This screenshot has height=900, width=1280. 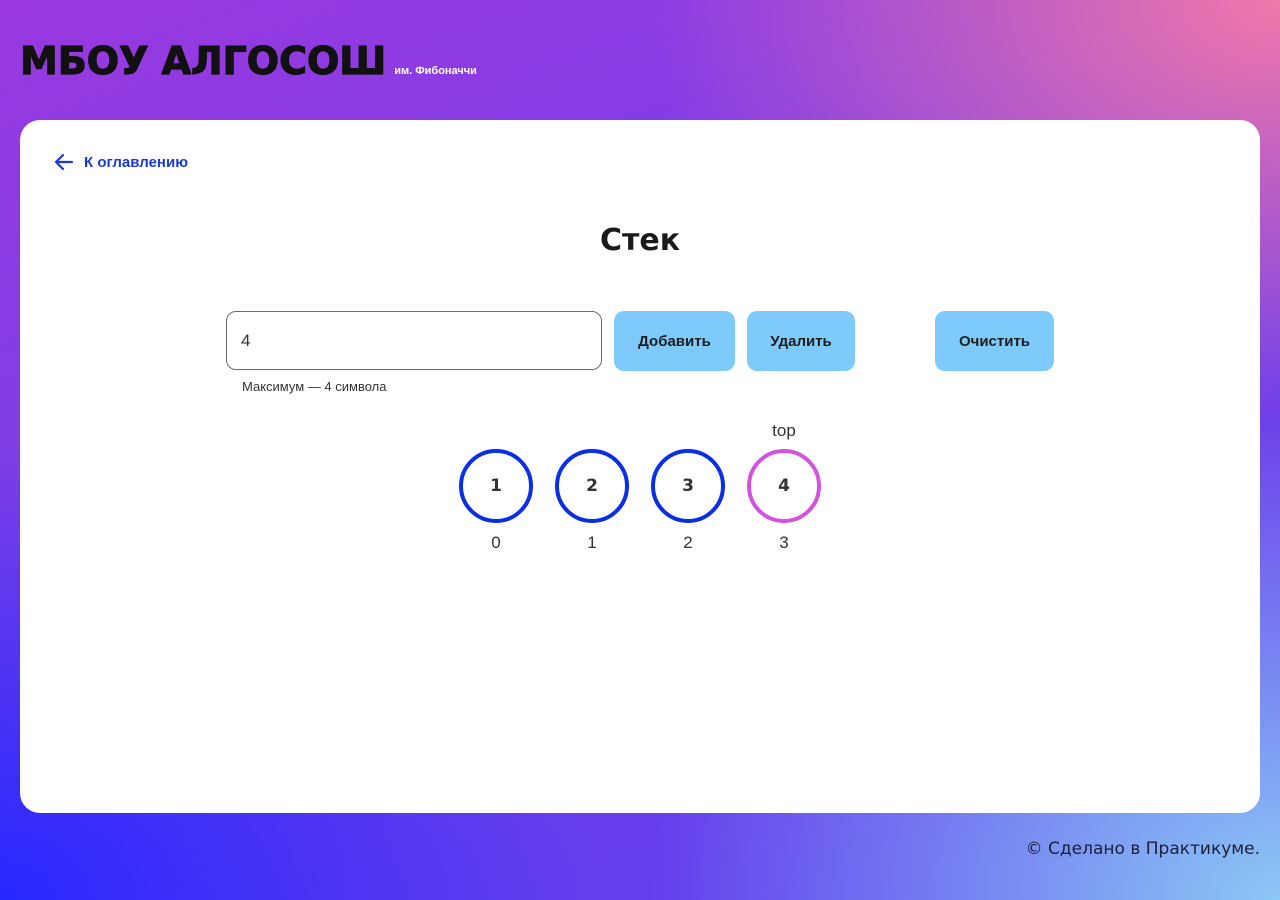 I want to click on stack-circle: 1, so click(x=496, y=486).